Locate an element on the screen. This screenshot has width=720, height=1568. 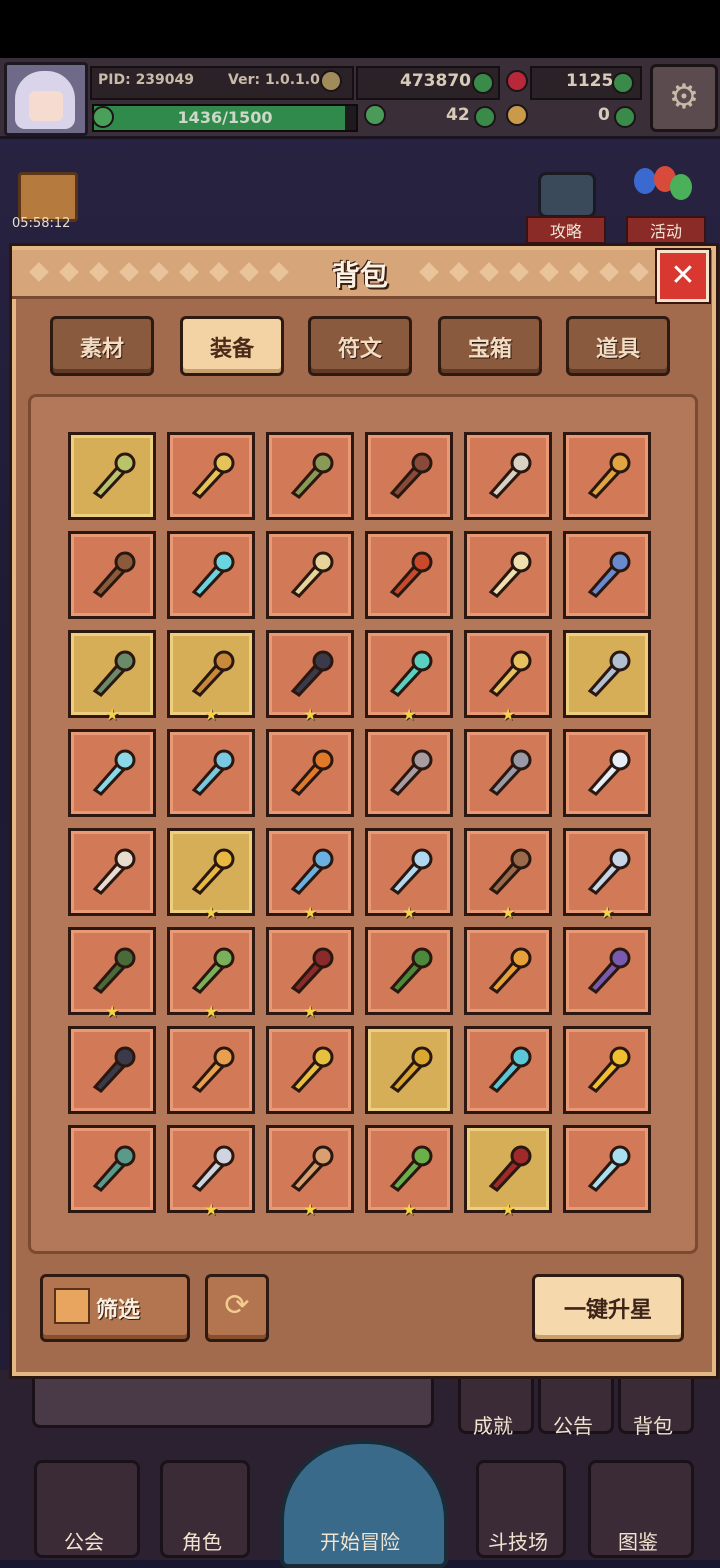
gem-icon is located at coordinates (517, 81).